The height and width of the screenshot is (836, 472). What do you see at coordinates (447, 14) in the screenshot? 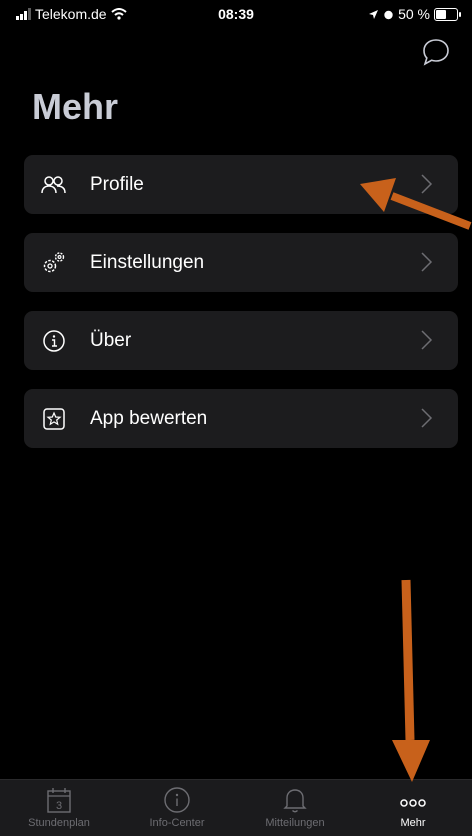
I see `battery-icon` at bounding box center [447, 14].